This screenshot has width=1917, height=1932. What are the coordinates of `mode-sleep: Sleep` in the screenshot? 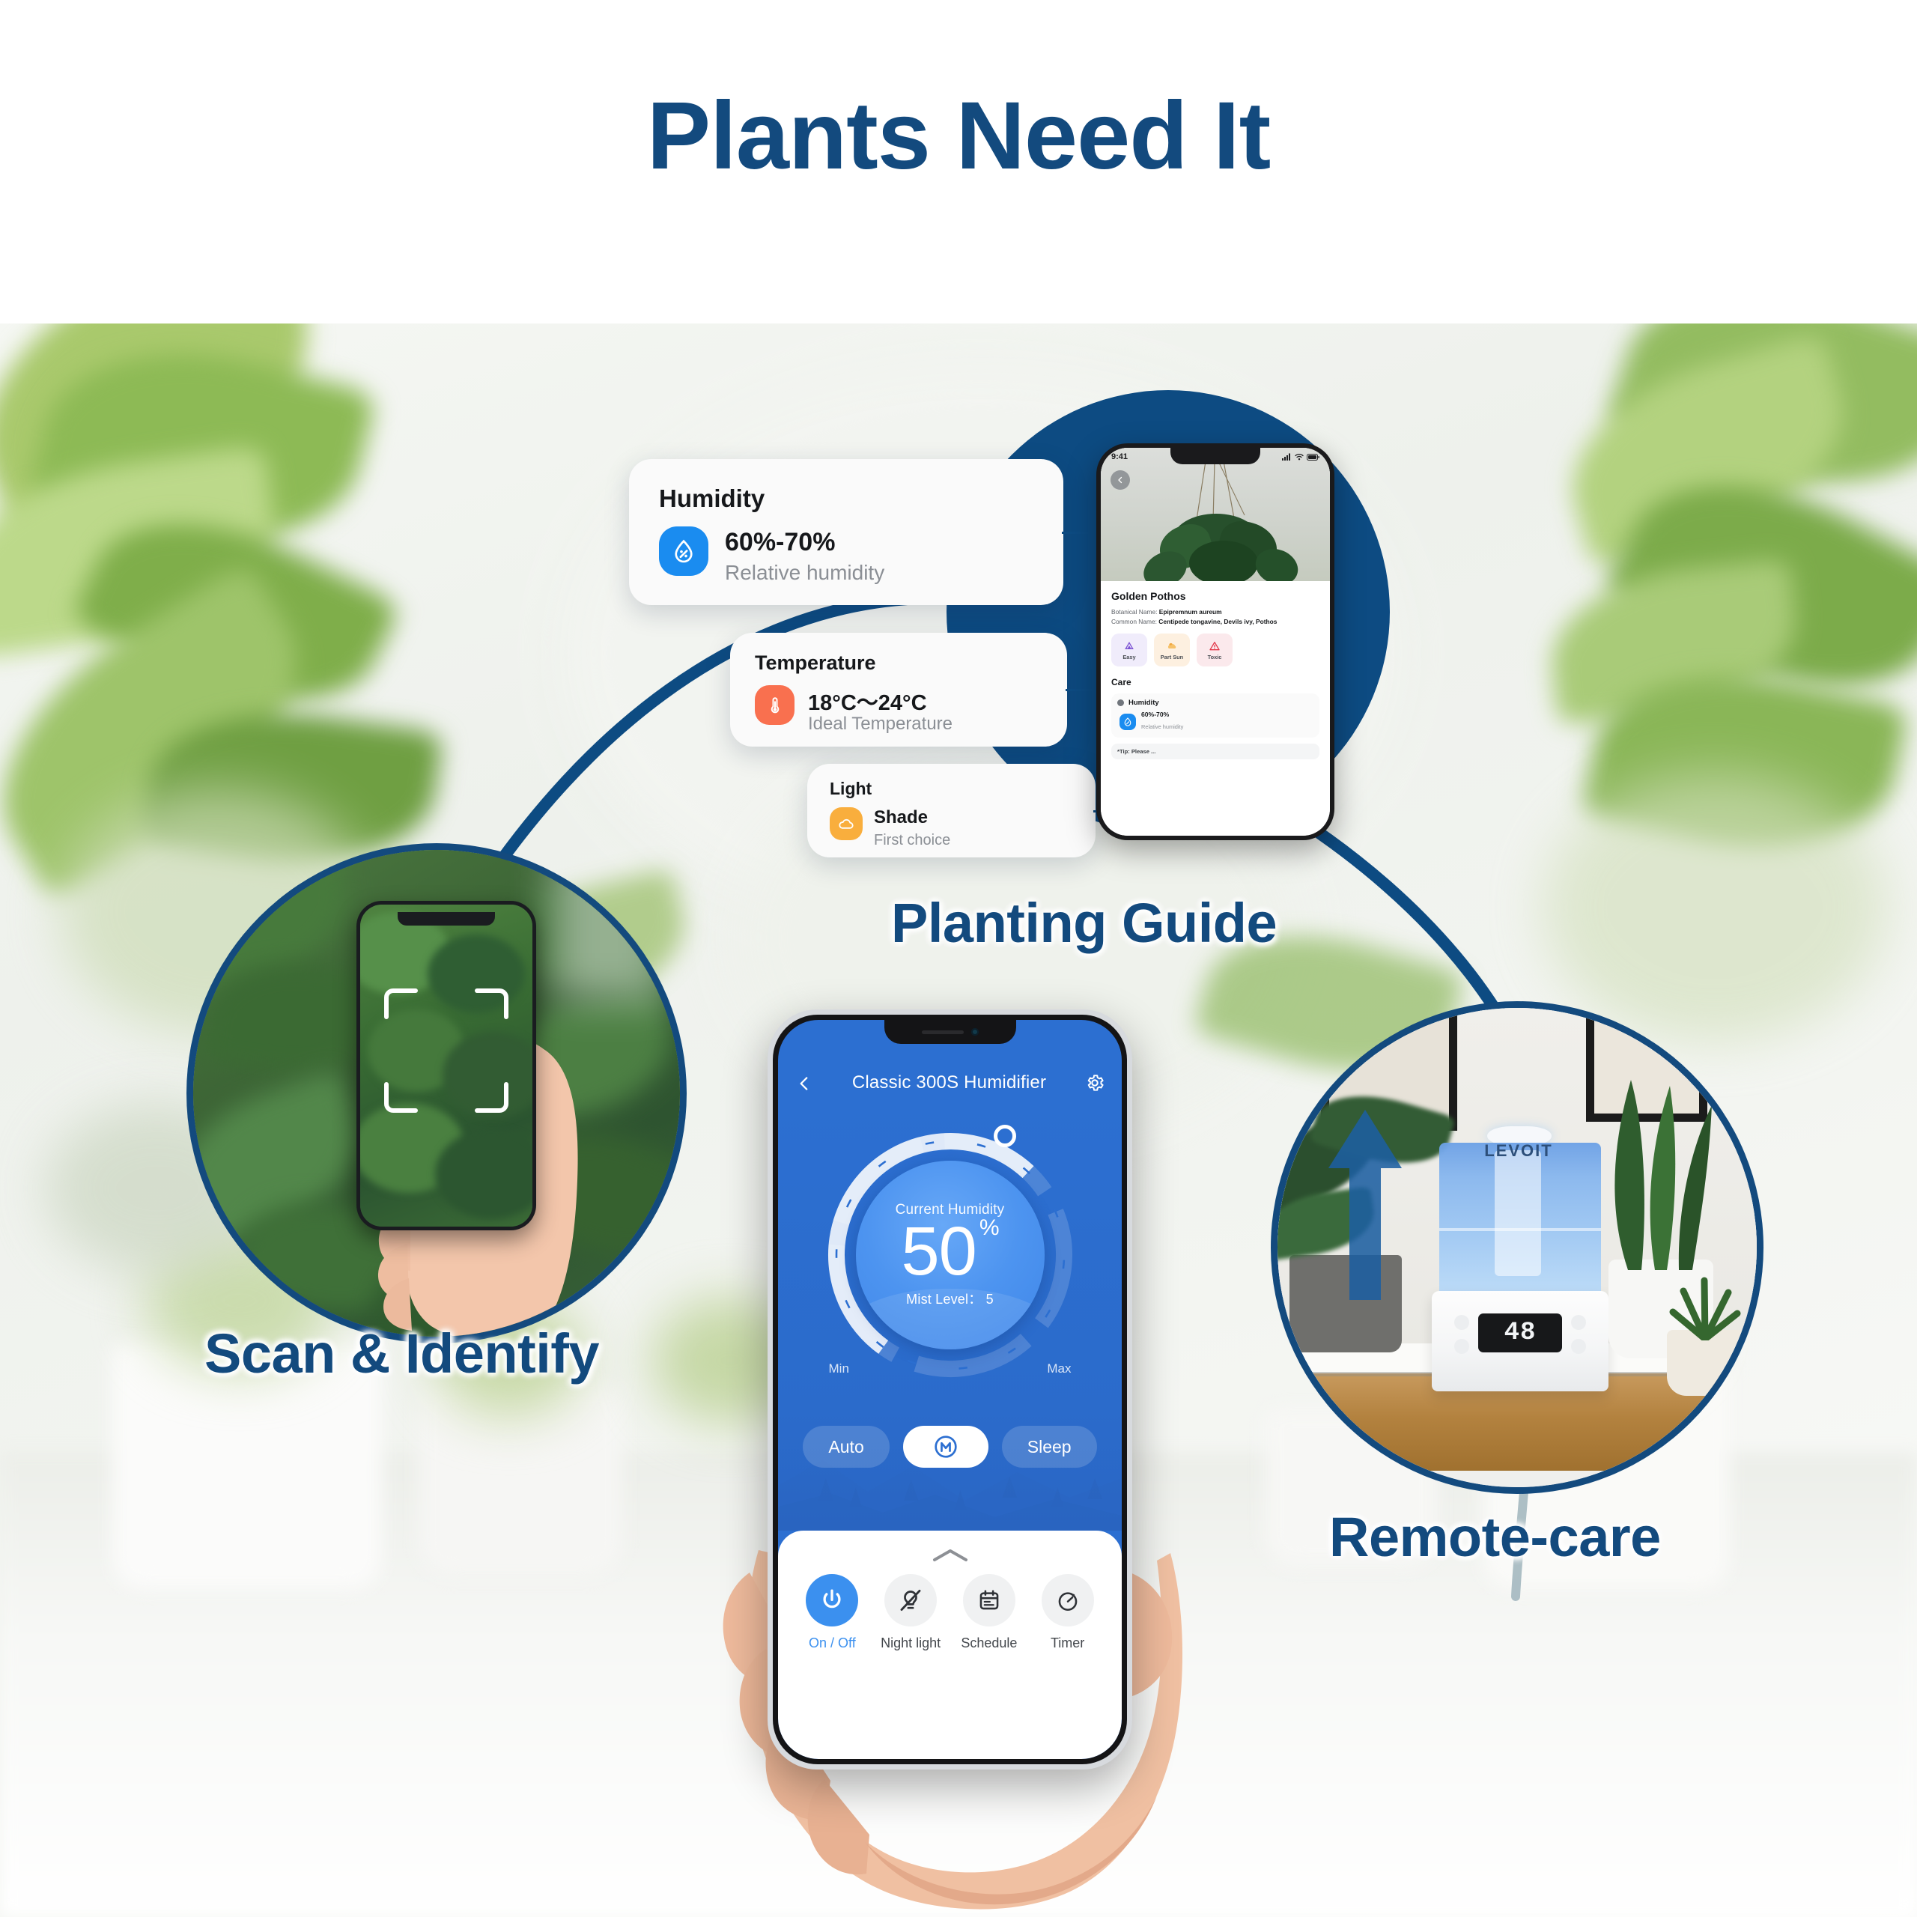 It's located at (1049, 1447).